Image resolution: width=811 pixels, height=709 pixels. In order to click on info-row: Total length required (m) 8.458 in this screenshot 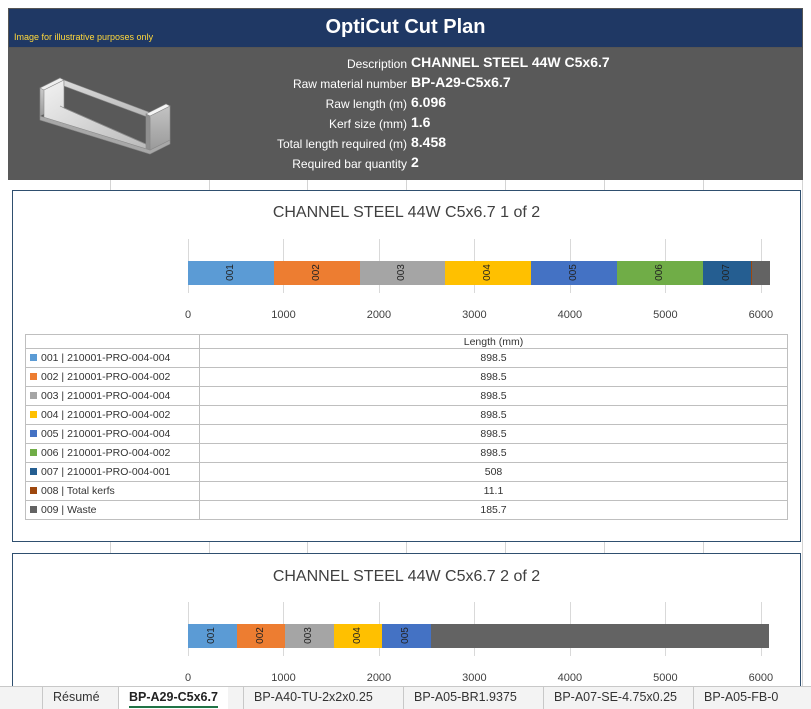, I will do `click(405, 144)`.